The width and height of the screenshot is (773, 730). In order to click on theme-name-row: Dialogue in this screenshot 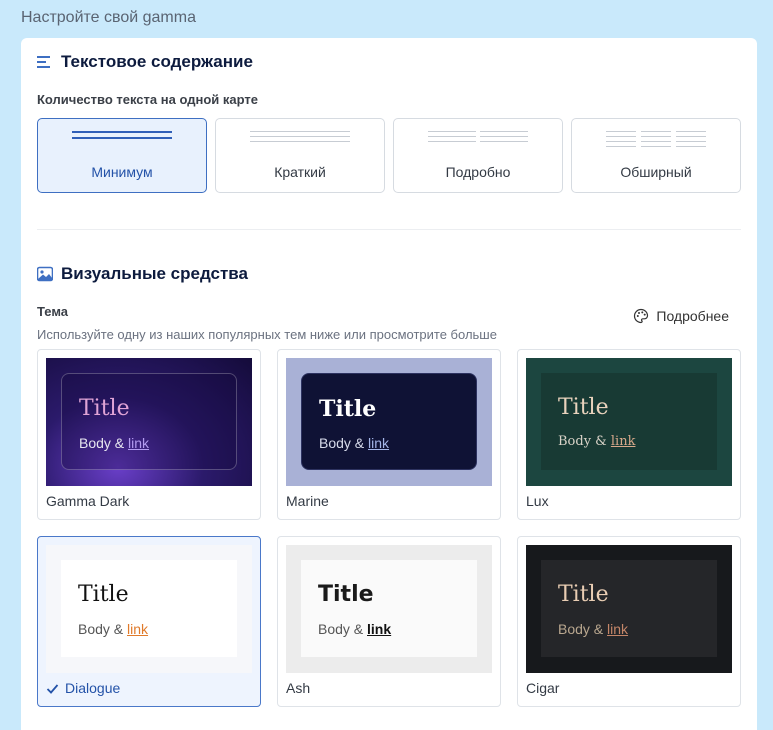, I will do `click(83, 688)`.